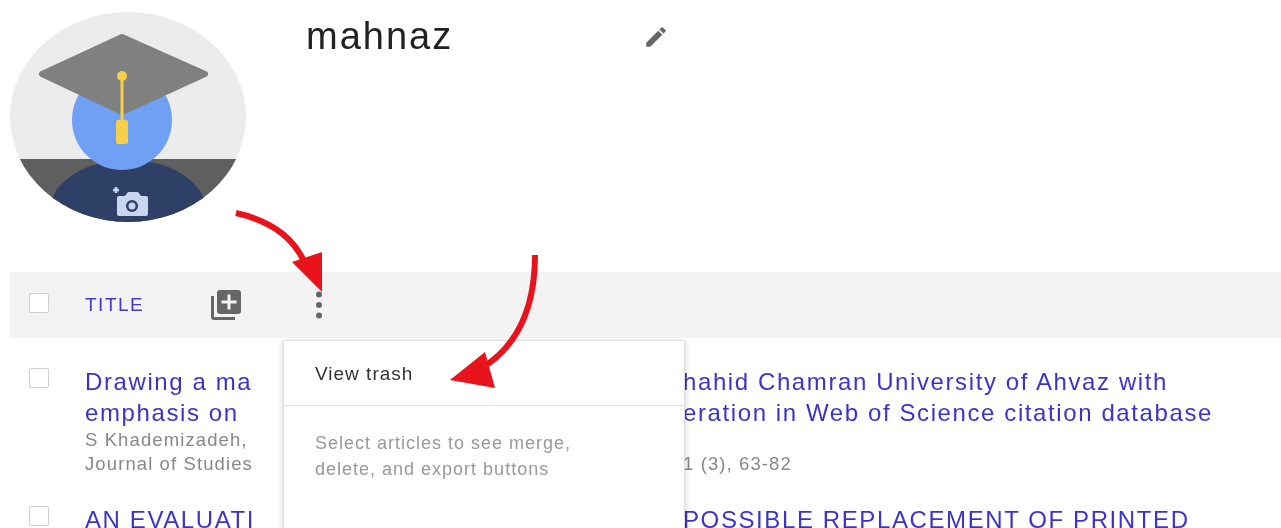 Image resolution: width=1281 pixels, height=528 pixels. What do you see at coordinates (162, 412) in the screenshot?
I see `article-title: emphasis on` at bounding box center [162, 412].